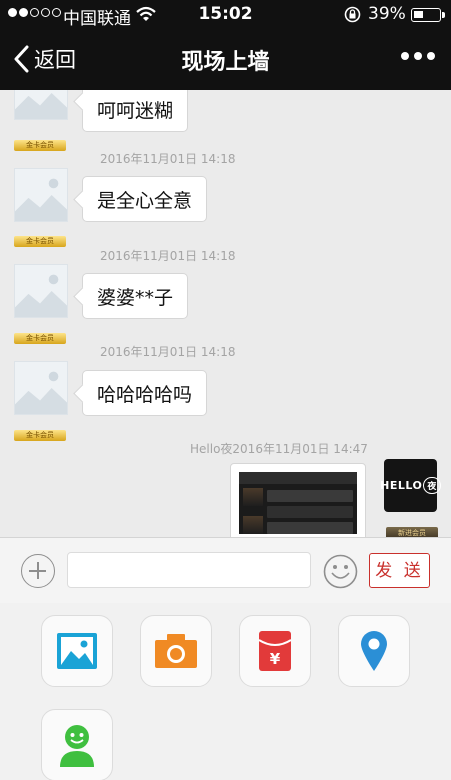 Image resolution: width=451 pixels, height=780 pixels. I want to click on message-text: 是全心全意, so click(145, 200).